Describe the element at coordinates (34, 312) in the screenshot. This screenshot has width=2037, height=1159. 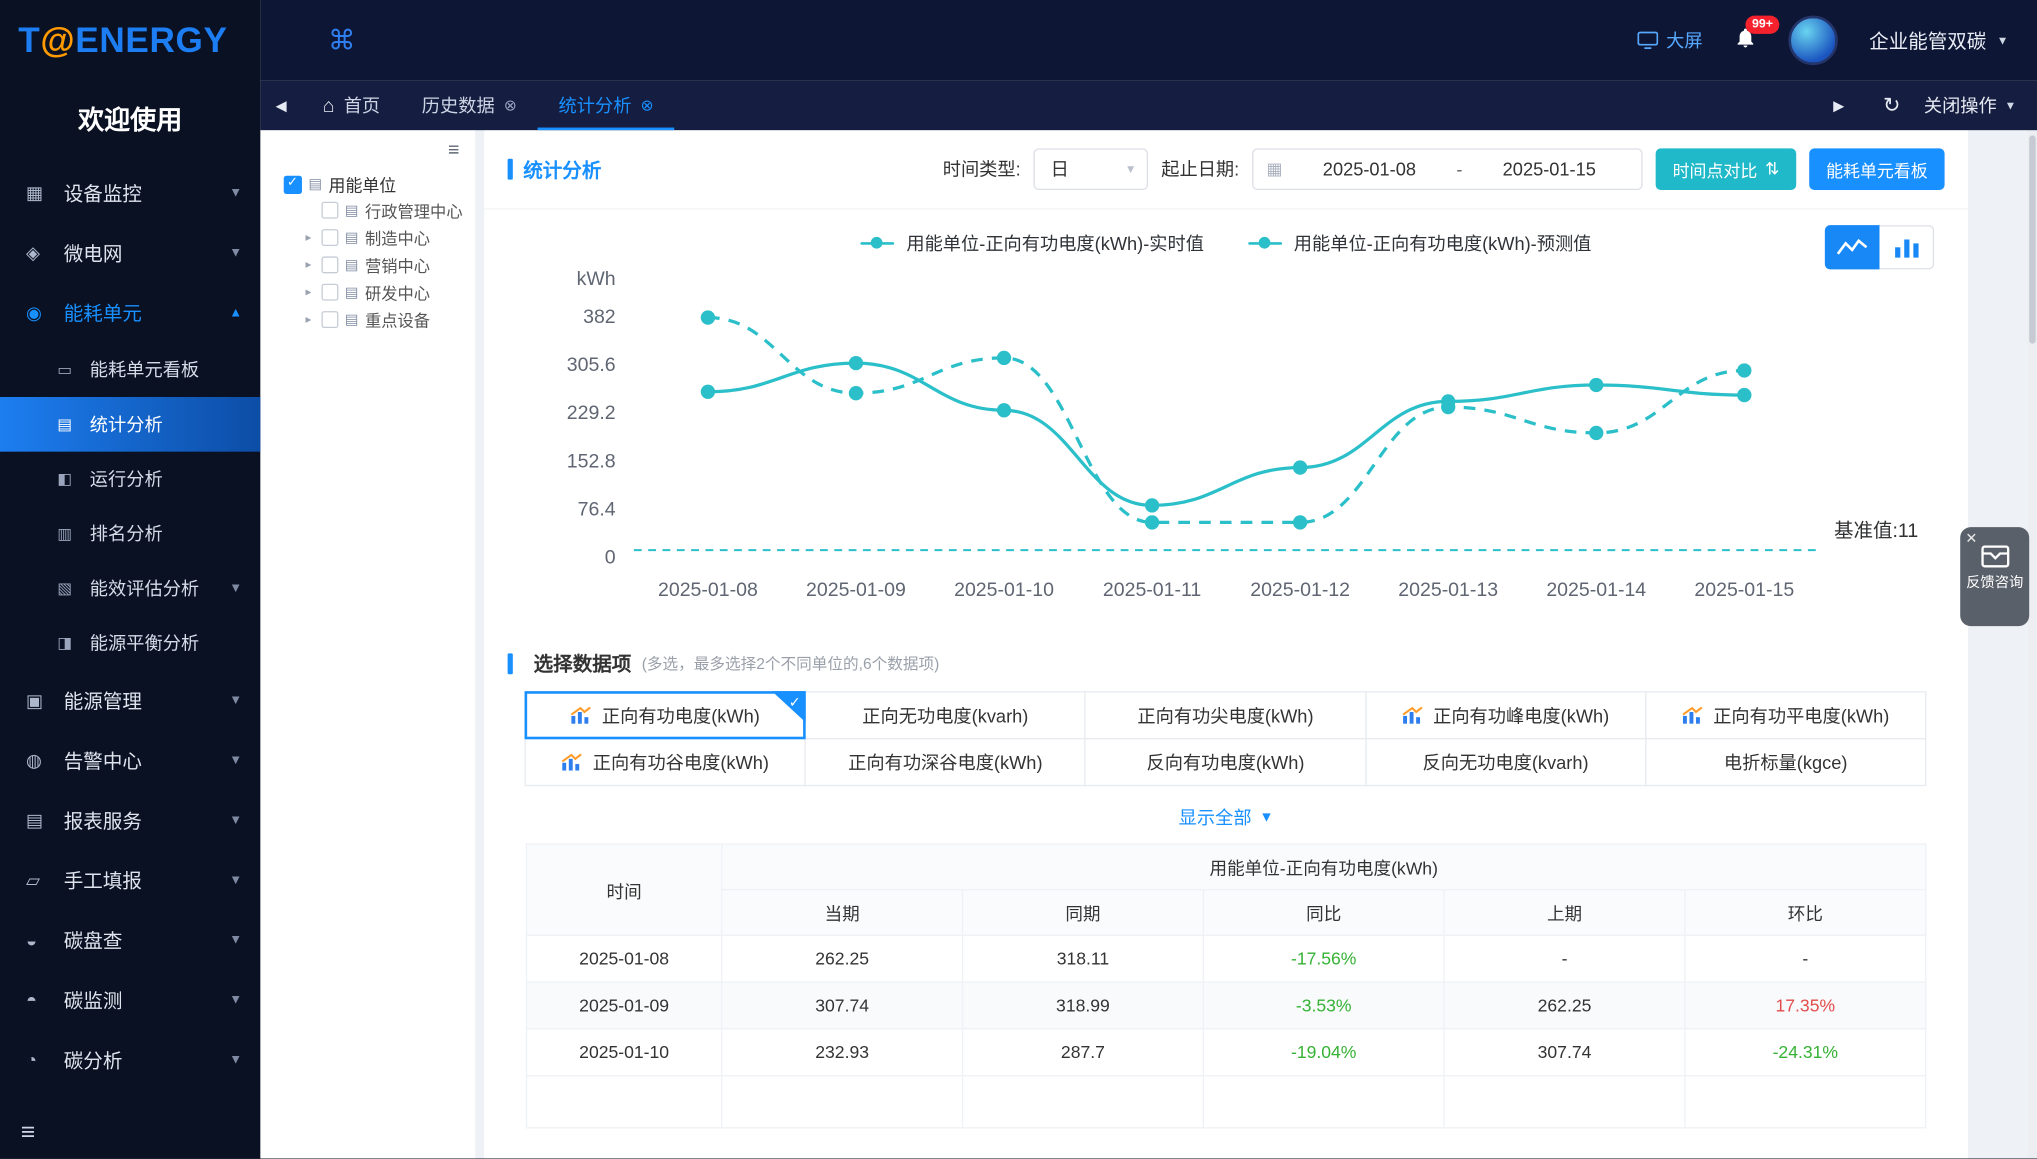
I see `energy-unit-icon: ◉` at that location.